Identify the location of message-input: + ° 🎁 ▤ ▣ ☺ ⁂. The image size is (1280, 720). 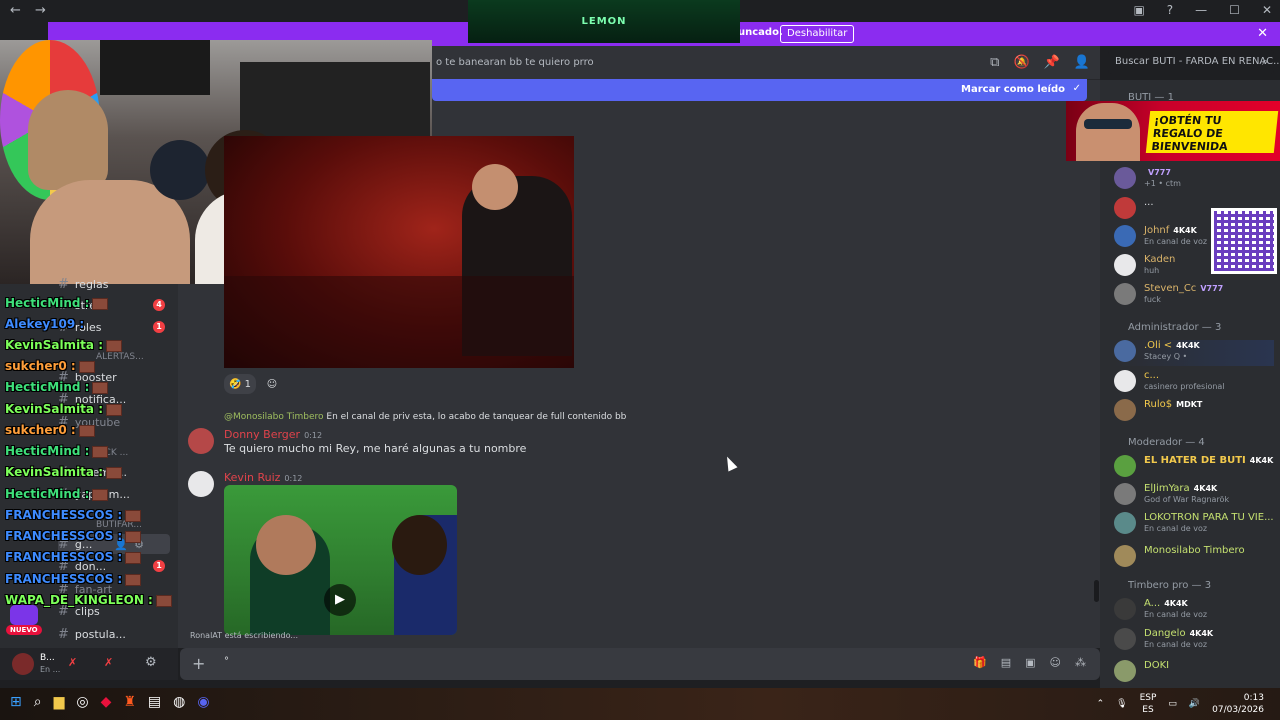
(640, 664).